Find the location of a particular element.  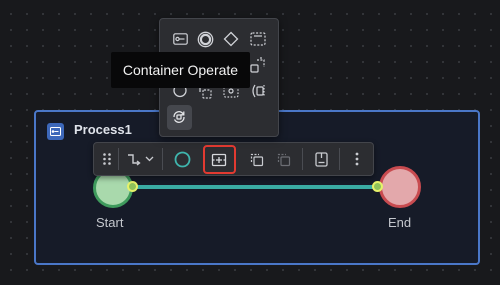

subprocess-icon is located at coordinates (258, 39).